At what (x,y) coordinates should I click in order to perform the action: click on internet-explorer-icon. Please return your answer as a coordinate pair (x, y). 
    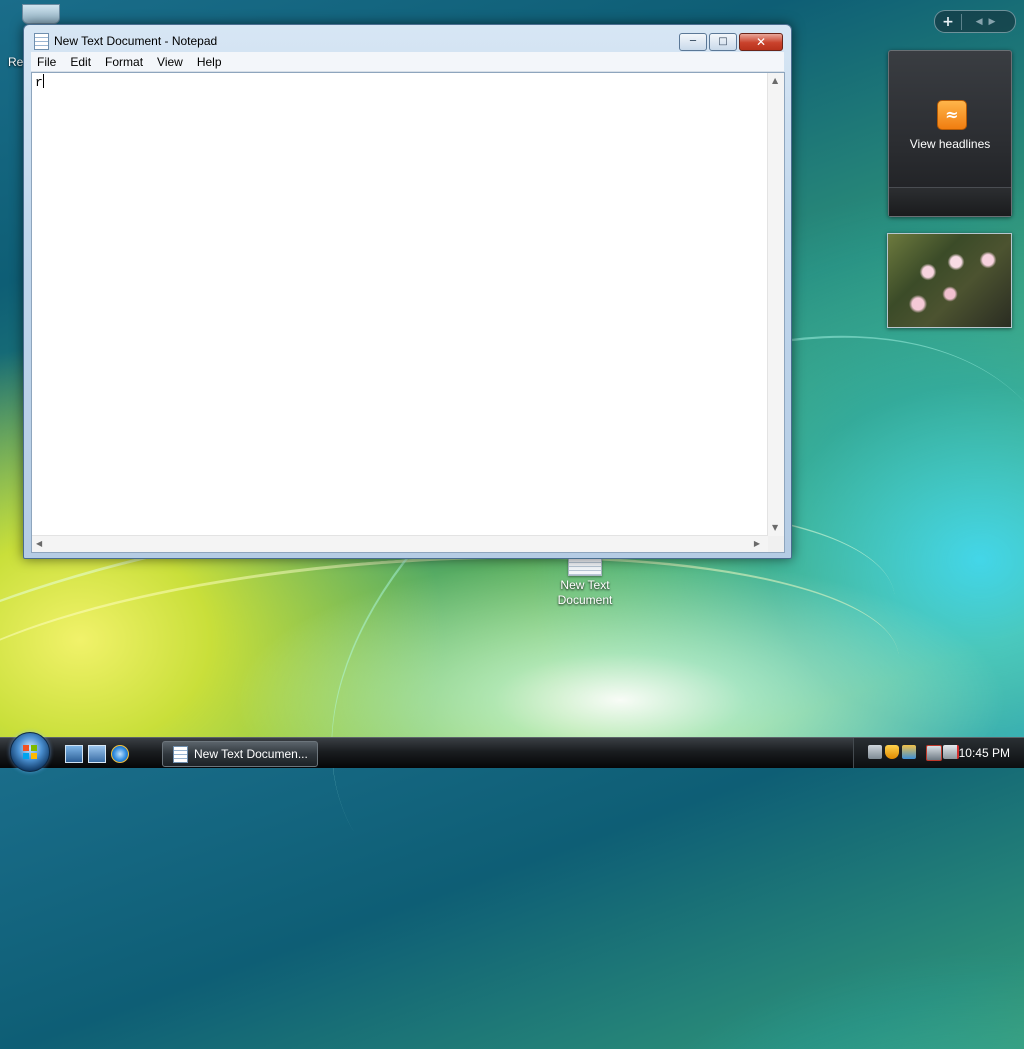
    Looking at the image, I should click on (120, 754).